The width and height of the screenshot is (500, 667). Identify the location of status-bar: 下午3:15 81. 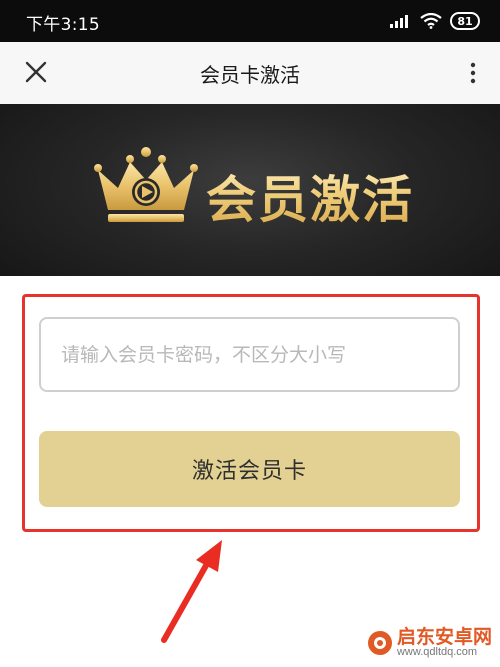
(250, 21).